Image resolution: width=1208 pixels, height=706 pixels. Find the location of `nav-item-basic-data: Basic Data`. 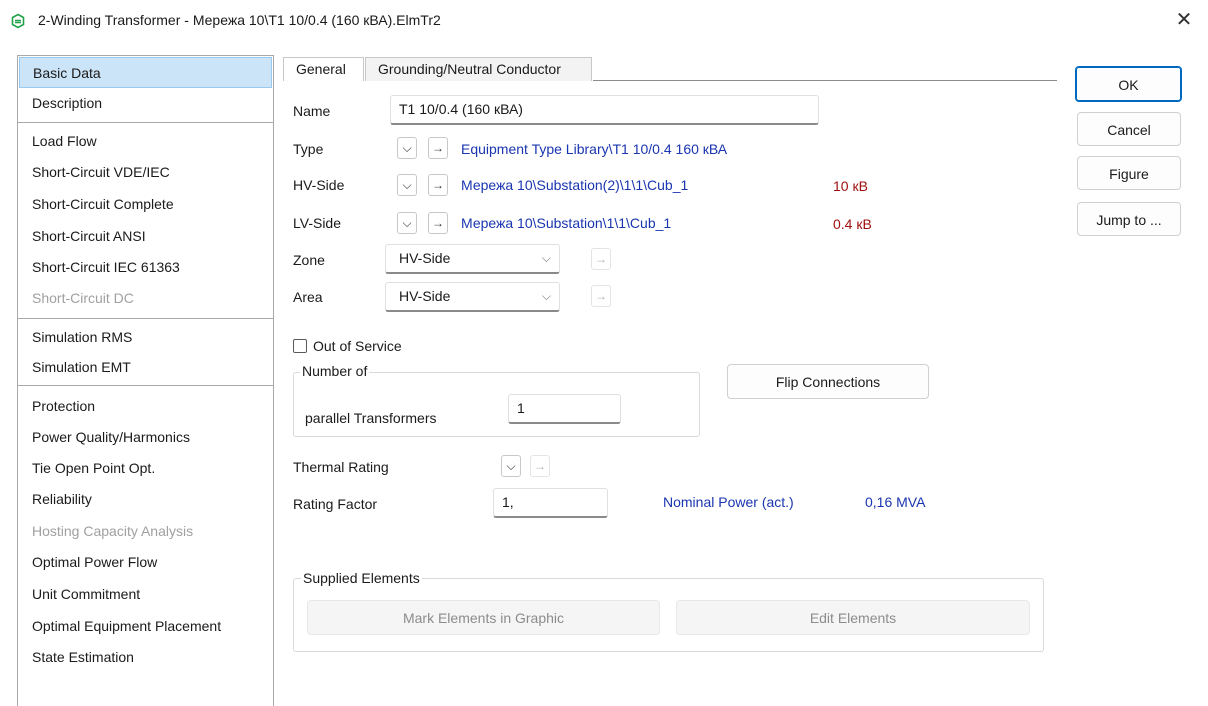

nav-item-basic-data: Basic Data is located at coordinates (145, 72).